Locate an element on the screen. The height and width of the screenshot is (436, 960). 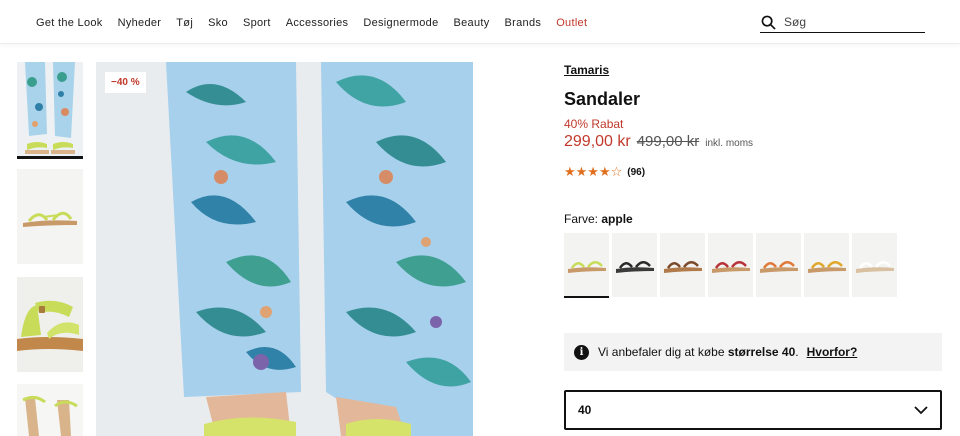
nav-item-brands: Brands is located at coordinates (523, 23).